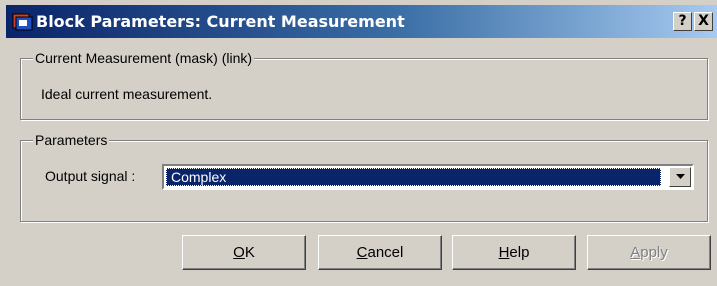 The image size is (717, 286). What do you see at coordinates (682, 21) in the screenshot?
I see `help-icon: ?` at bounding box center [682, 21].